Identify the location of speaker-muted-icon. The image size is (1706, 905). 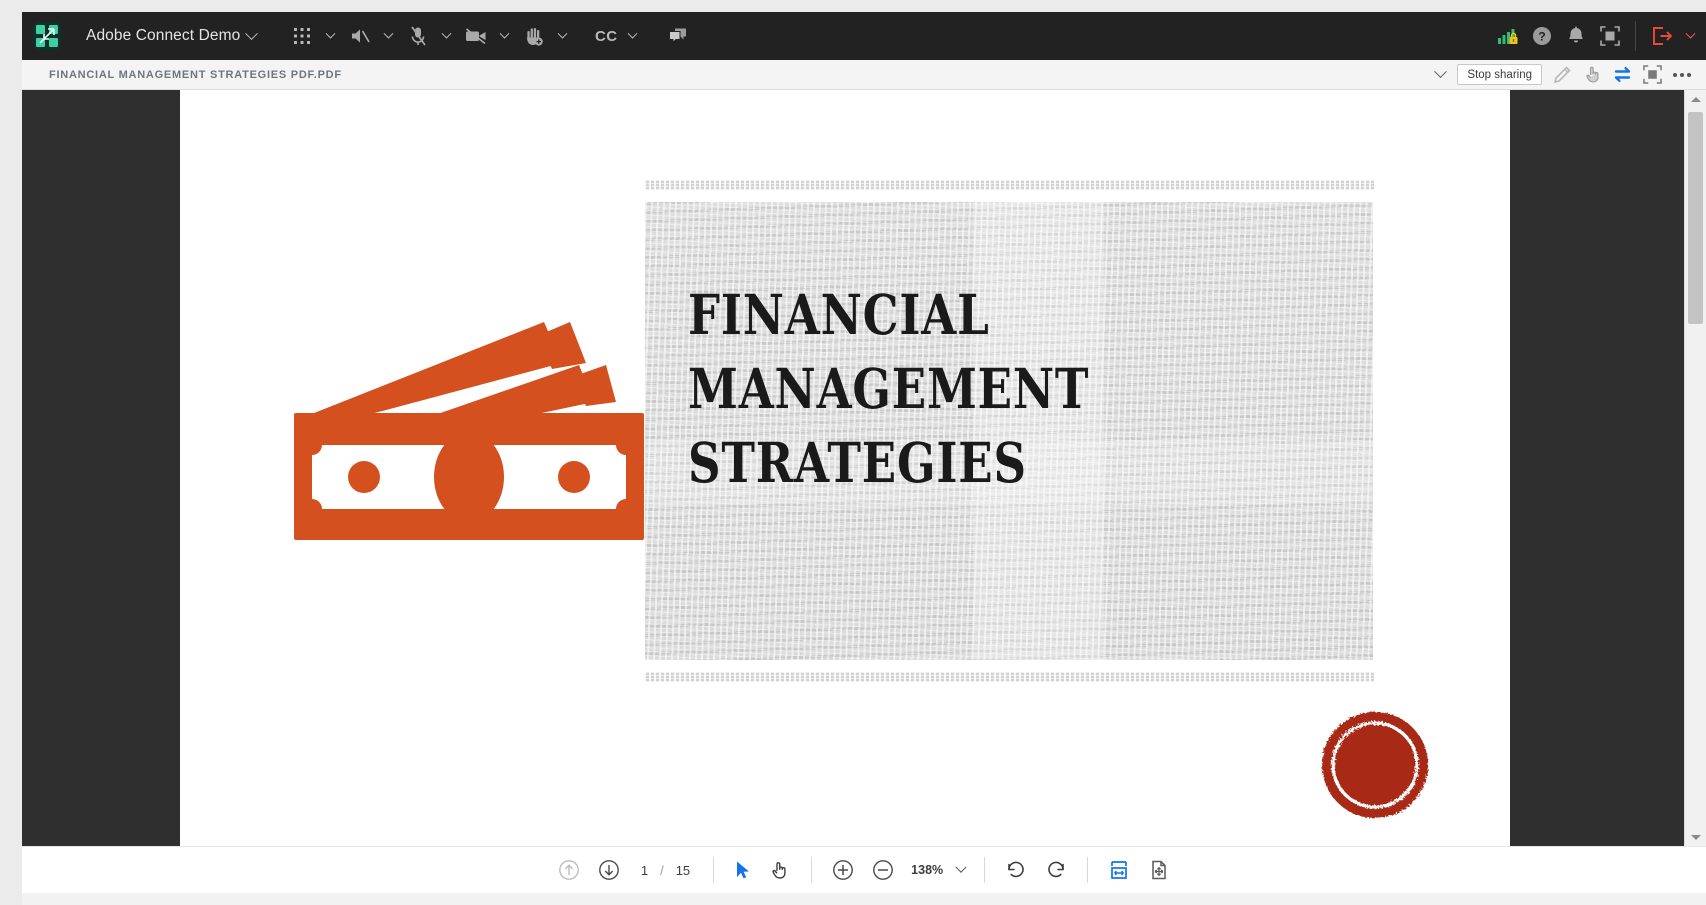
(360, 36).